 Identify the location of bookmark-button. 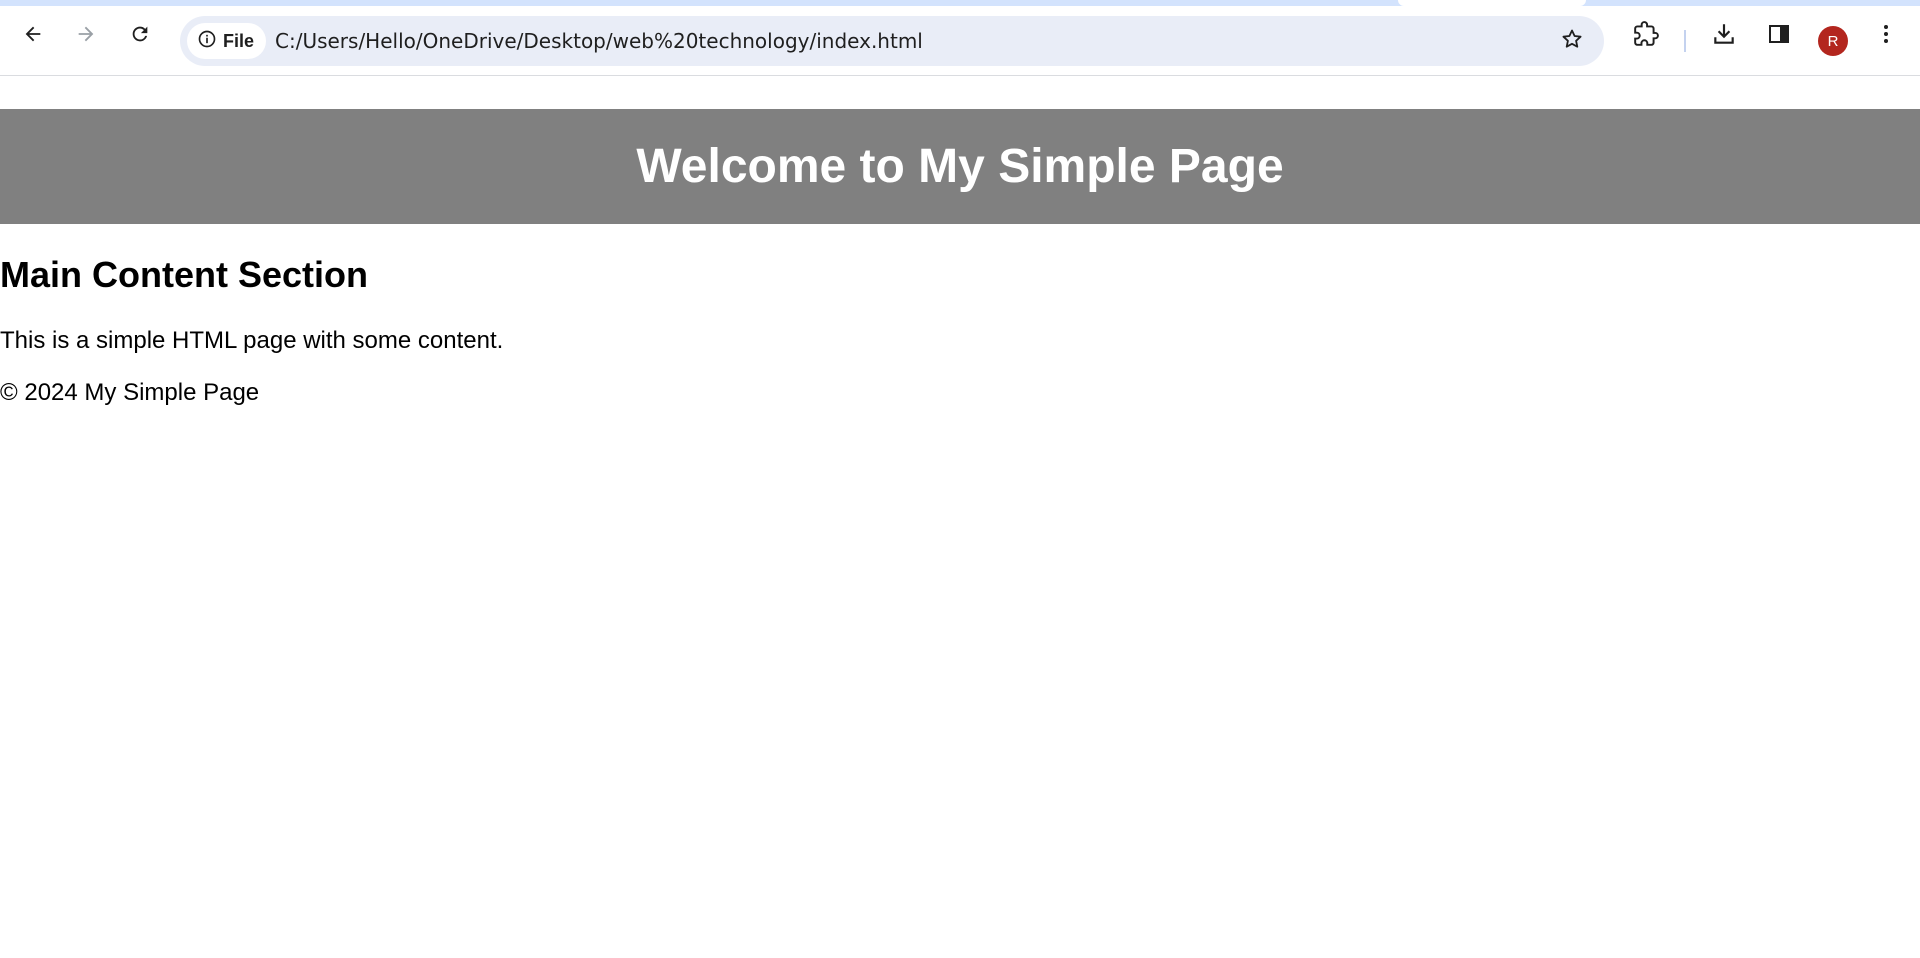
(1572, 41).